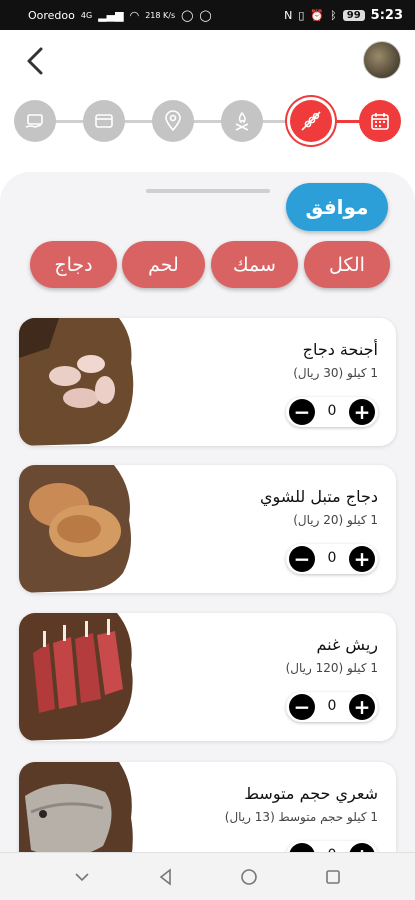 The image size is (415, 900). I want to click on nav-home-button, so click(249, 877).